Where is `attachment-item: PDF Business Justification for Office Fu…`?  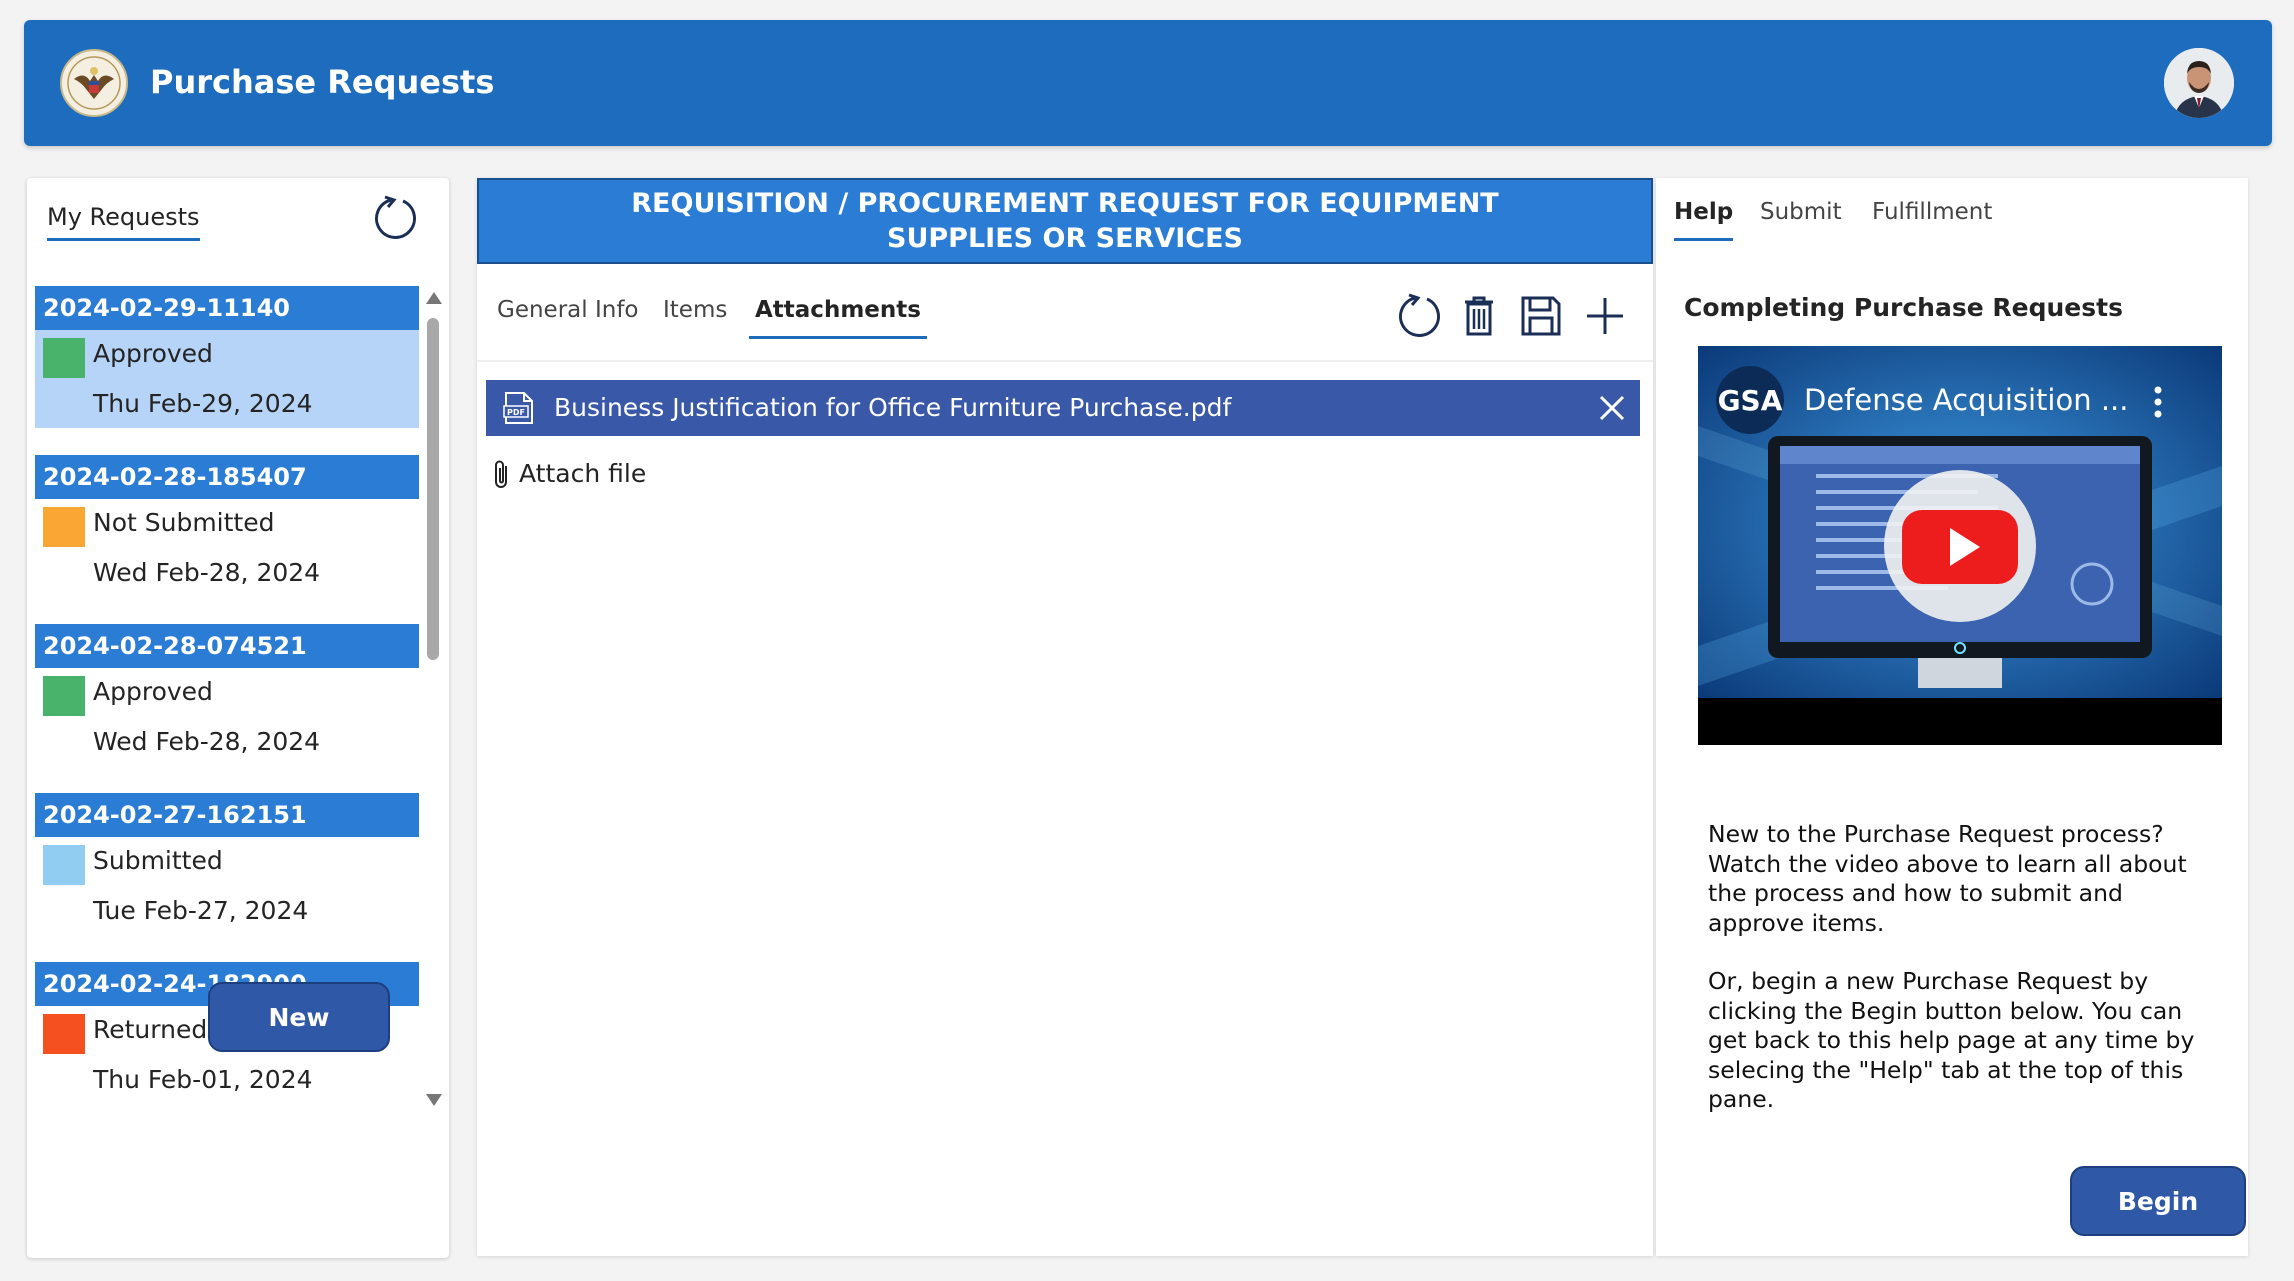
attachment-item: PDF Business Justification for Office Fu… is located at coordinates (1063, 408).